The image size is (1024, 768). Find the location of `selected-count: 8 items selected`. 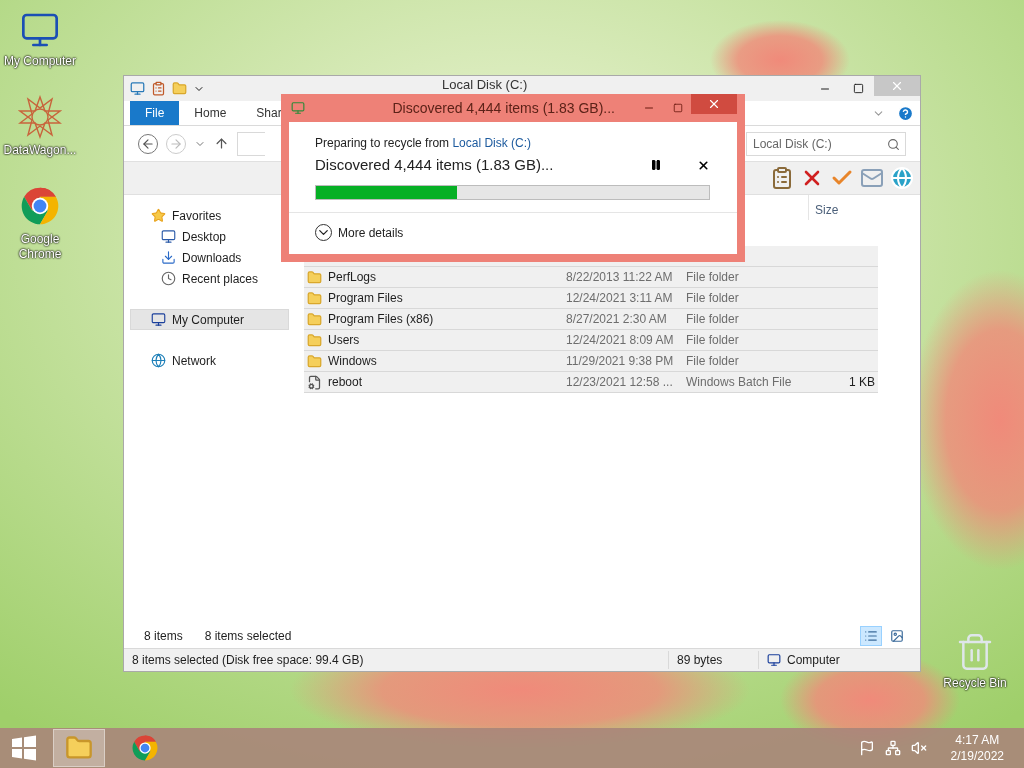

selected-count: 8 items selected is located at coordinates (248, 636).